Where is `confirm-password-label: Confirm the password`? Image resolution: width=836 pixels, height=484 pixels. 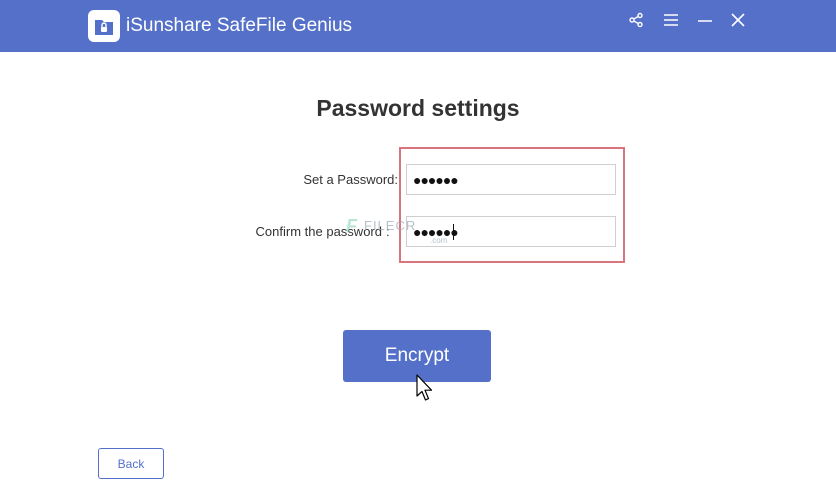
confirm-password-label: Confirm the password is located at coordinates (318, 231).